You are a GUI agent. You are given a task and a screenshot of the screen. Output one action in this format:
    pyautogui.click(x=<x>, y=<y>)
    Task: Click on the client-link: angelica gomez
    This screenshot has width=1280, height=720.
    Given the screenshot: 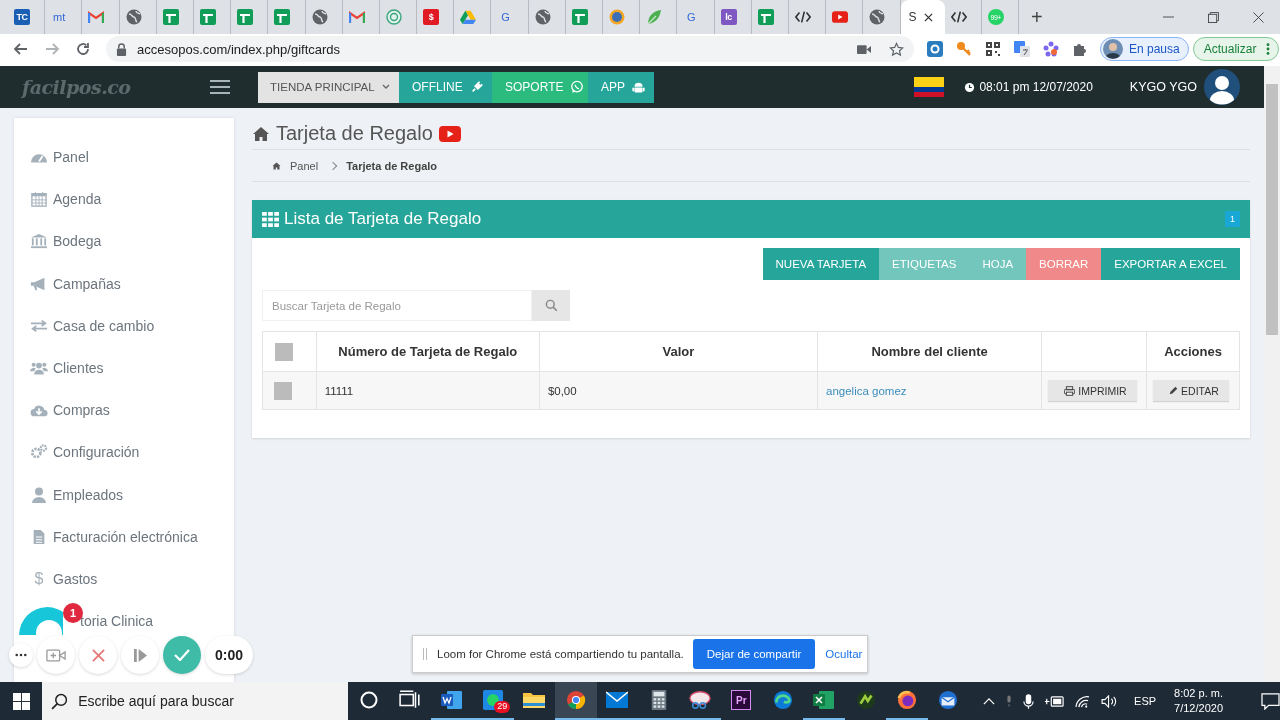 What is the action you would take?
    pyautogui.click(x=866, y=390)
    